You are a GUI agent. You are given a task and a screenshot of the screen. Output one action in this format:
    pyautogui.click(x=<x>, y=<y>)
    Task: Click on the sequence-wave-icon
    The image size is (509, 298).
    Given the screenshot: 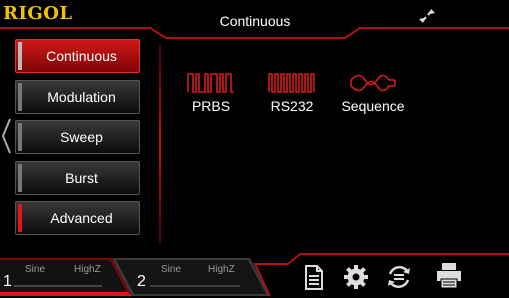 What is the action you would take?
    pyautogui.click(x=373, y=83)
    